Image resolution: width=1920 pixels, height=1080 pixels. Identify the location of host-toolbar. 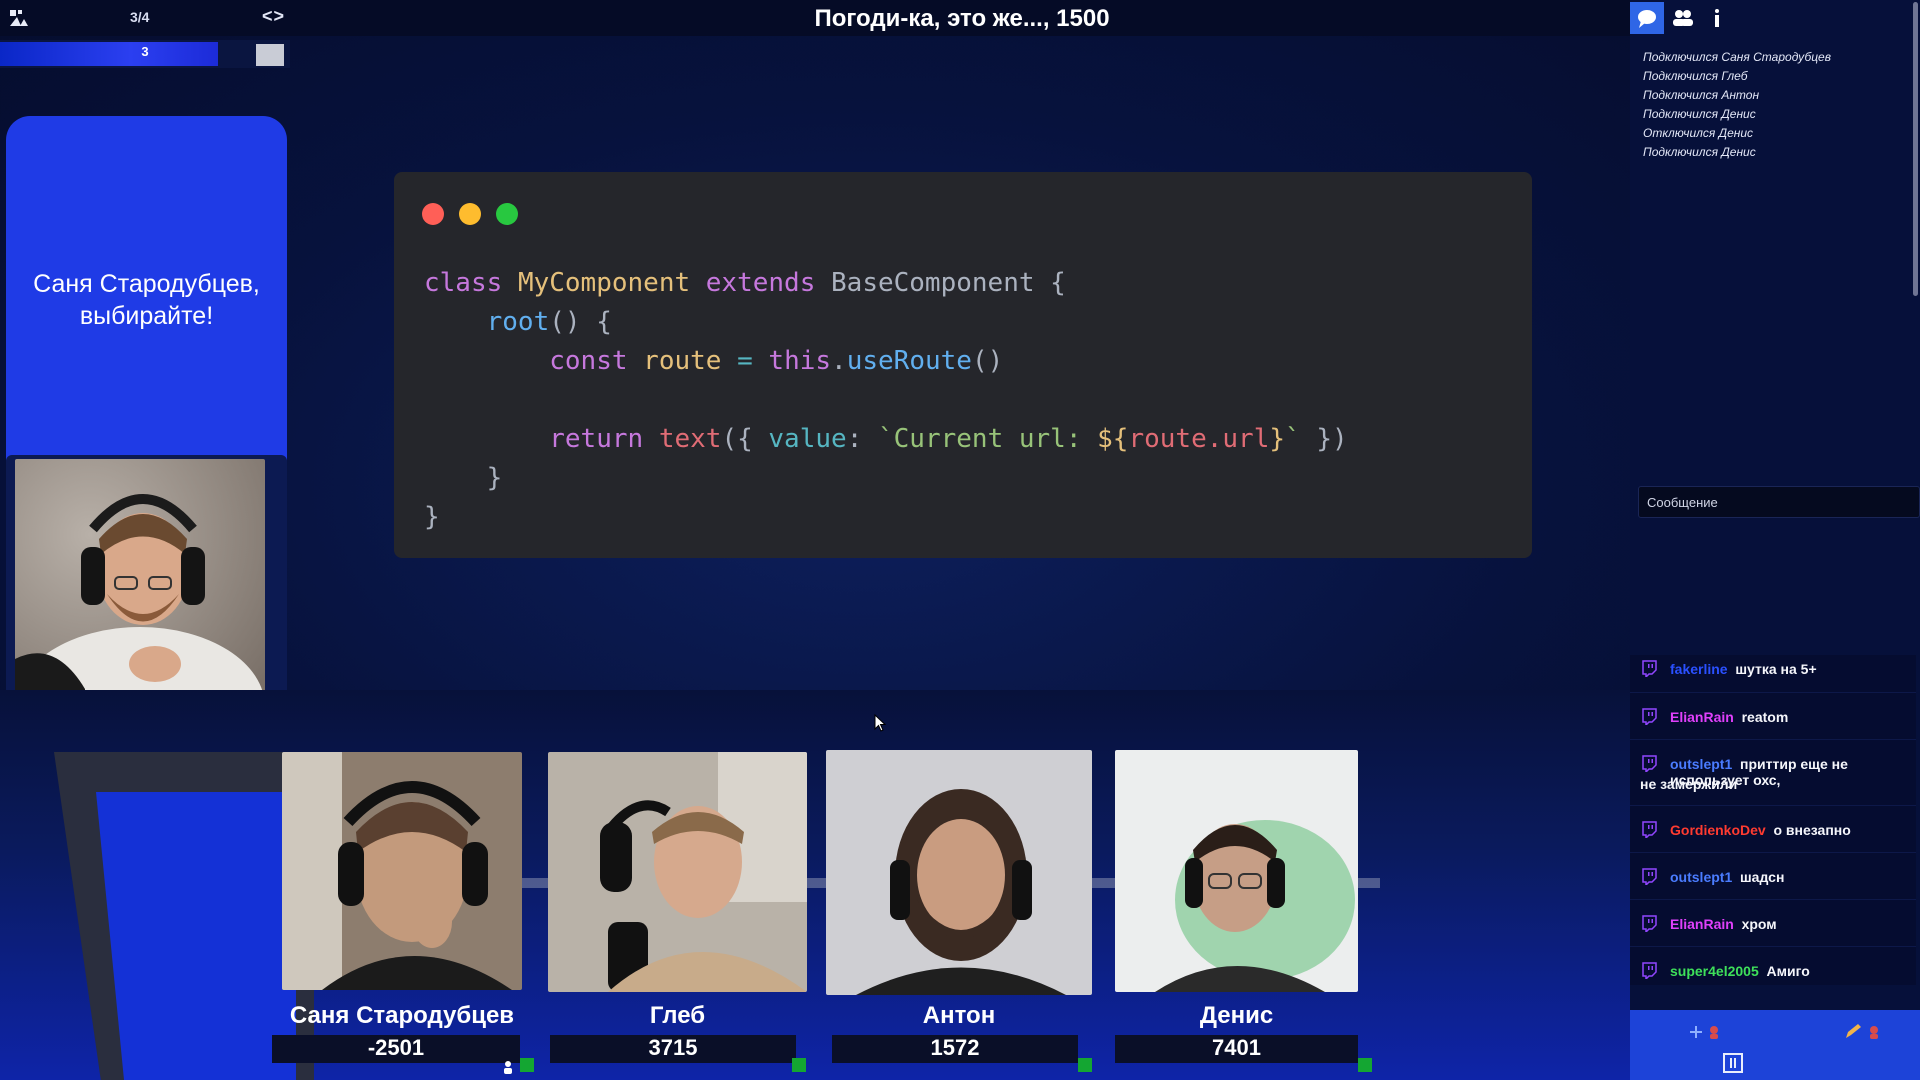
(1775, 1045).